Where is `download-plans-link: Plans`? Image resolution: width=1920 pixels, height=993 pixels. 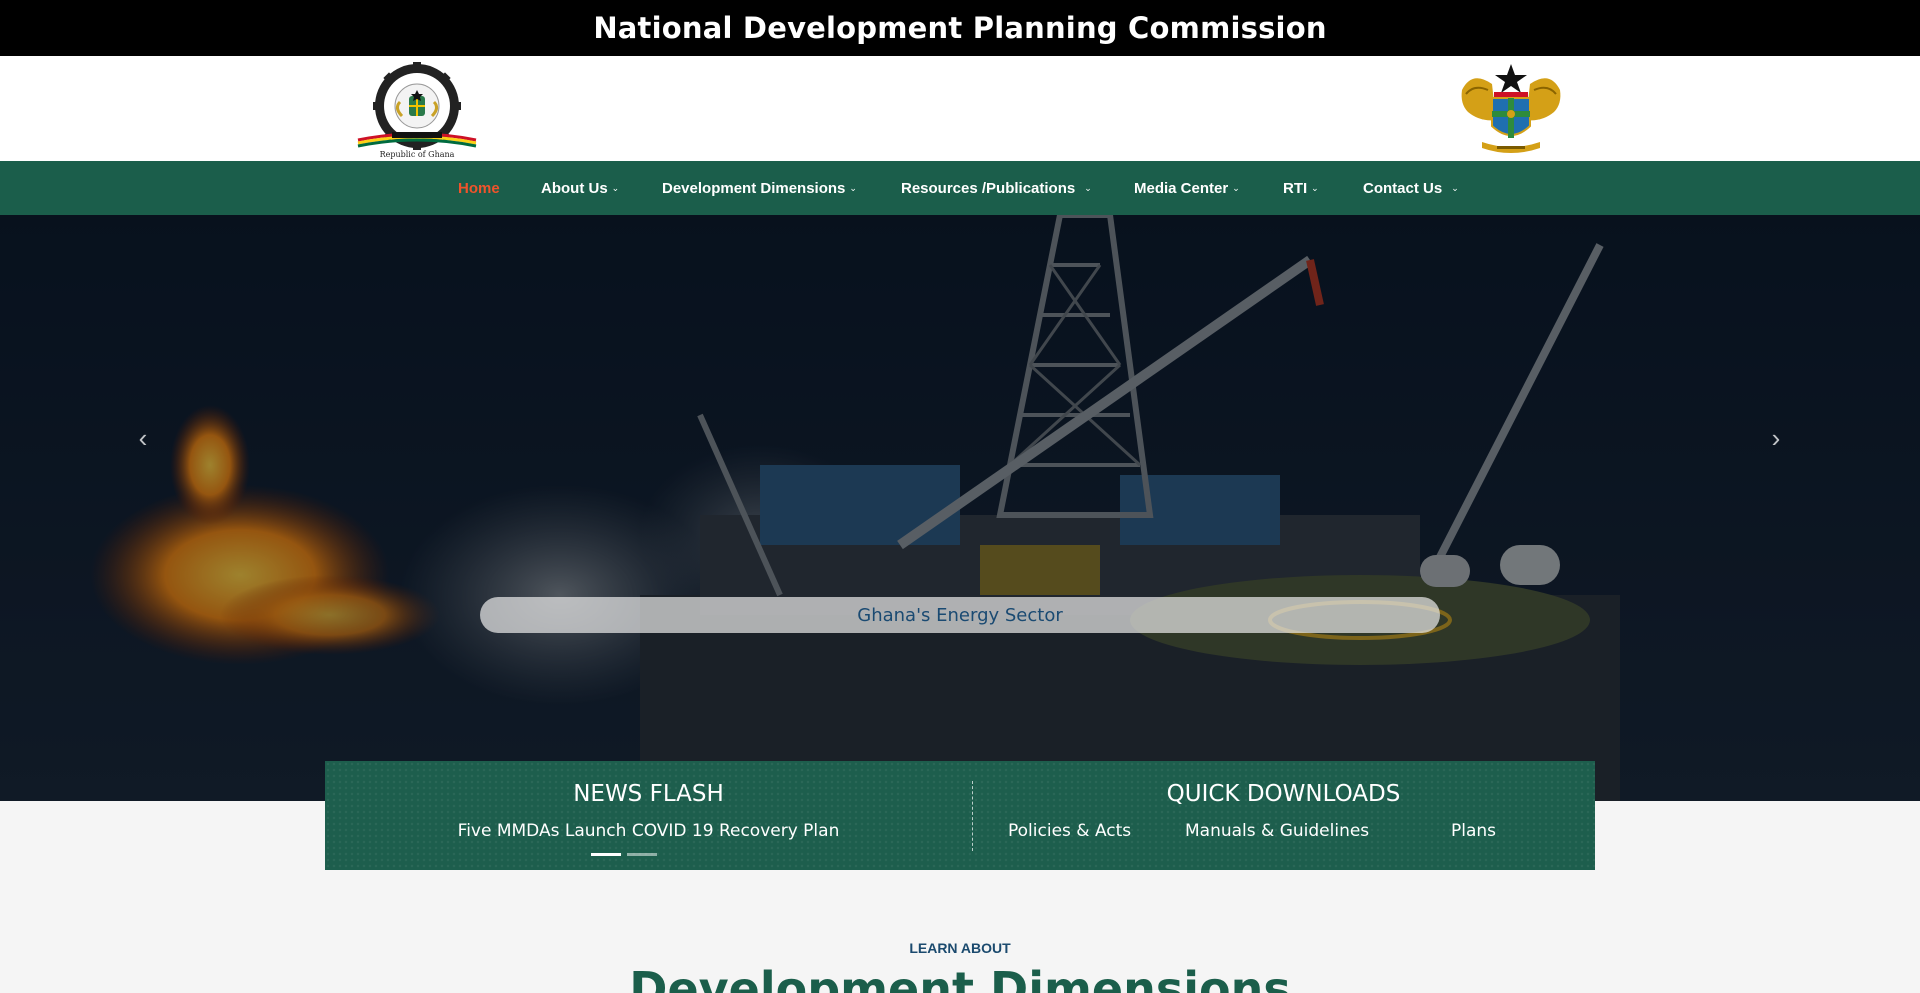
download-plans-link: Plans is located at coordinates (1473, 831).